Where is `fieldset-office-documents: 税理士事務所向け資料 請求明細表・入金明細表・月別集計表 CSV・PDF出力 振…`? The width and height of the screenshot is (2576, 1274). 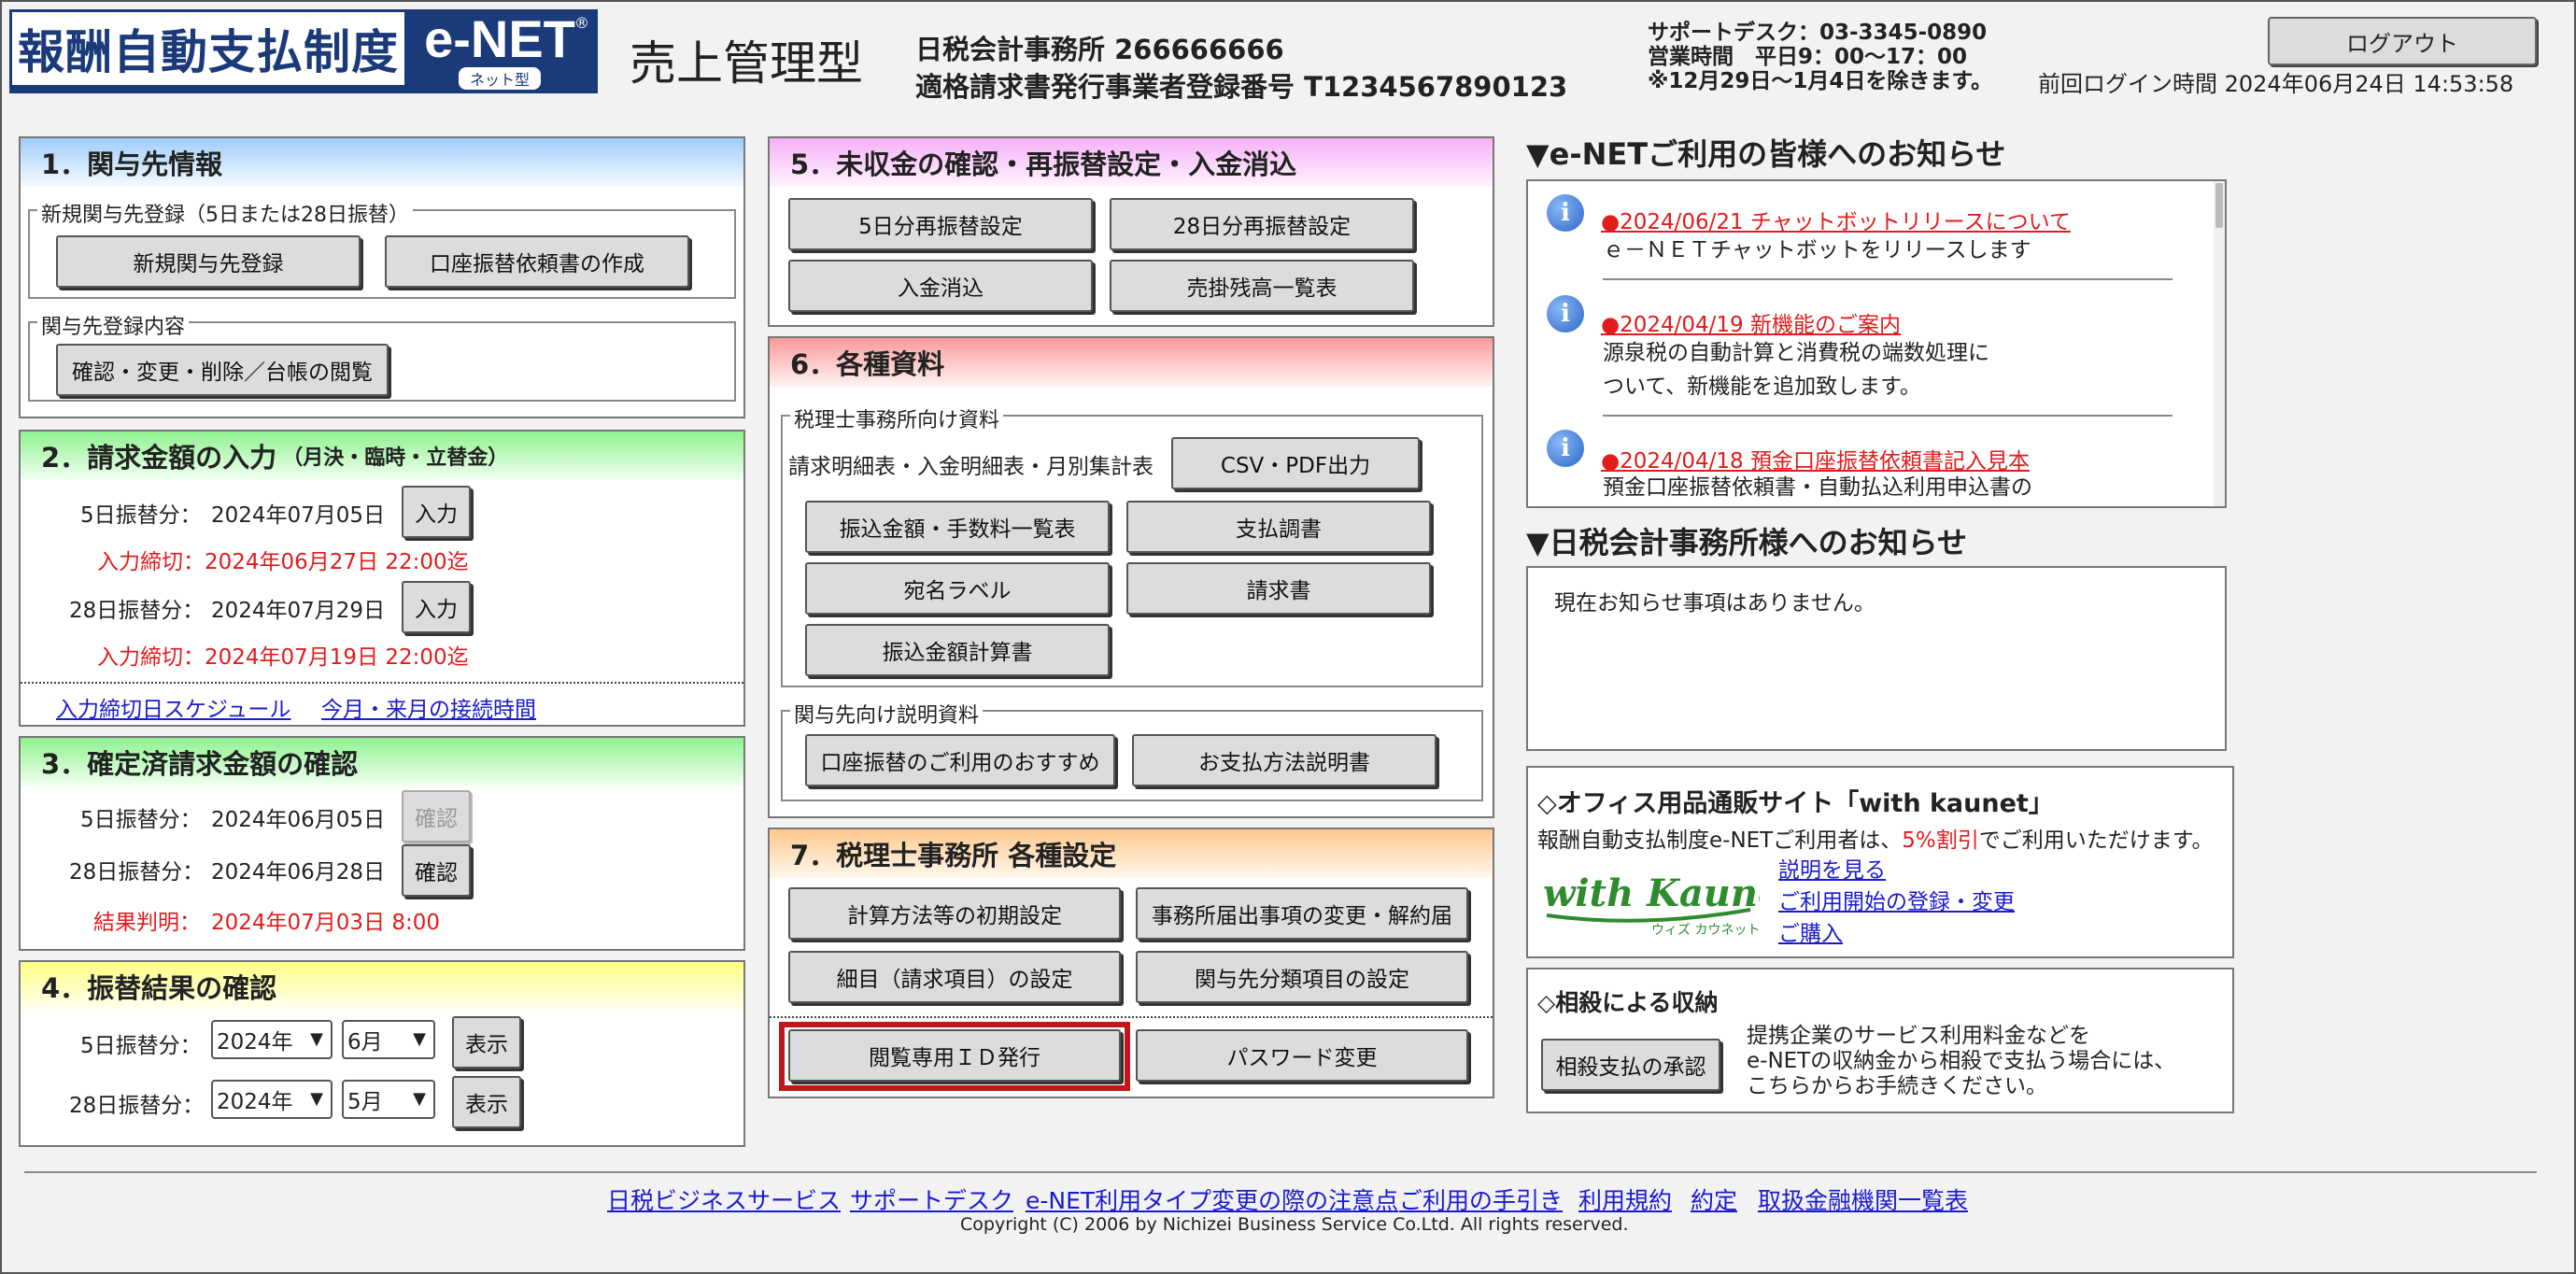 fieldset-office-documents: 税理士事務所向け資料 請求明細表・入金明細表・月別集計表 CSV・PDF出力 振… is located at coordinates (1132, 545).